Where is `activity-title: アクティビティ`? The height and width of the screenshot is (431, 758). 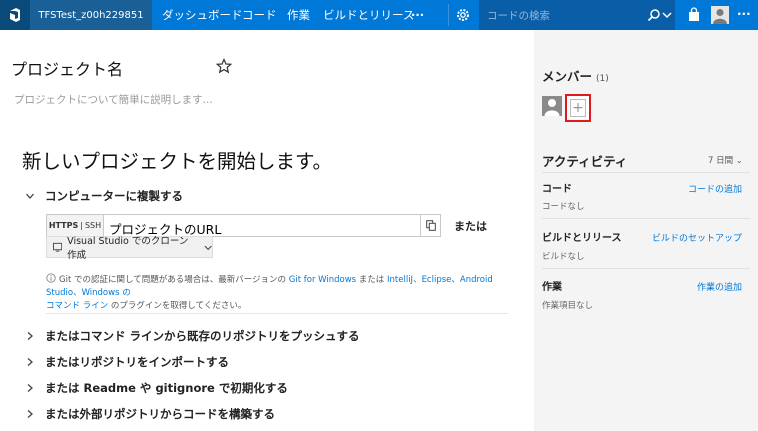 activity-title: アクティビティ is located at coordinates (585, 161).